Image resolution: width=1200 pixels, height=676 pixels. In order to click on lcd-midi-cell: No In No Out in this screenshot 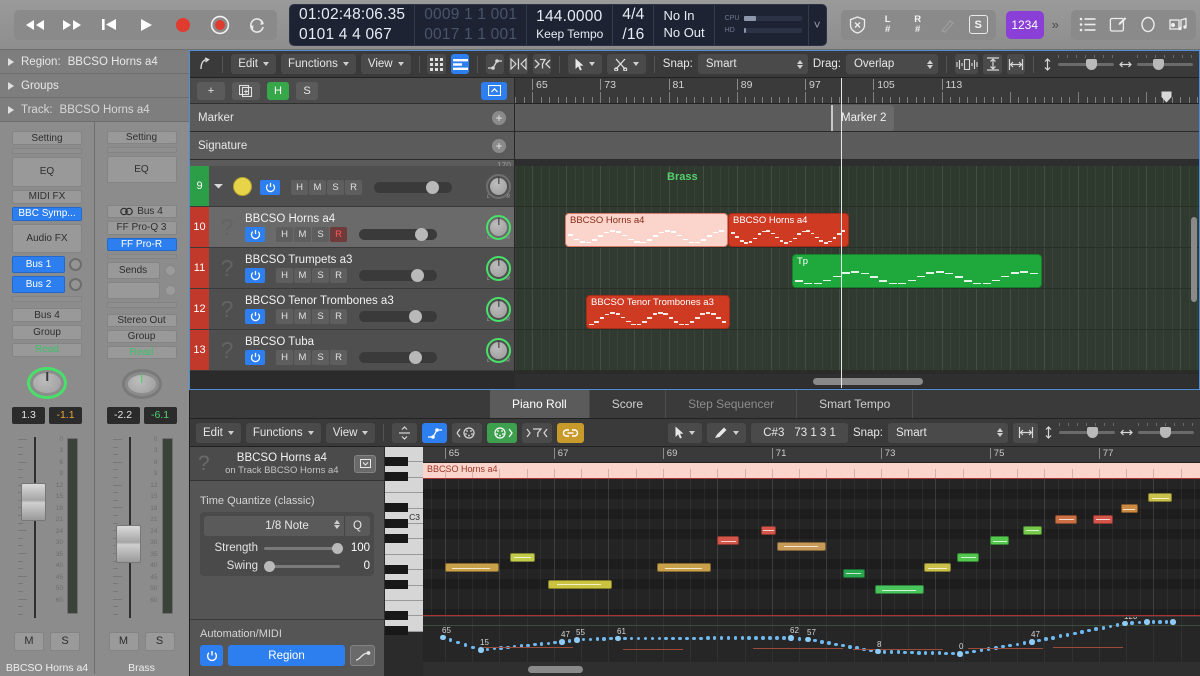, I will do `click(684, 24)`.